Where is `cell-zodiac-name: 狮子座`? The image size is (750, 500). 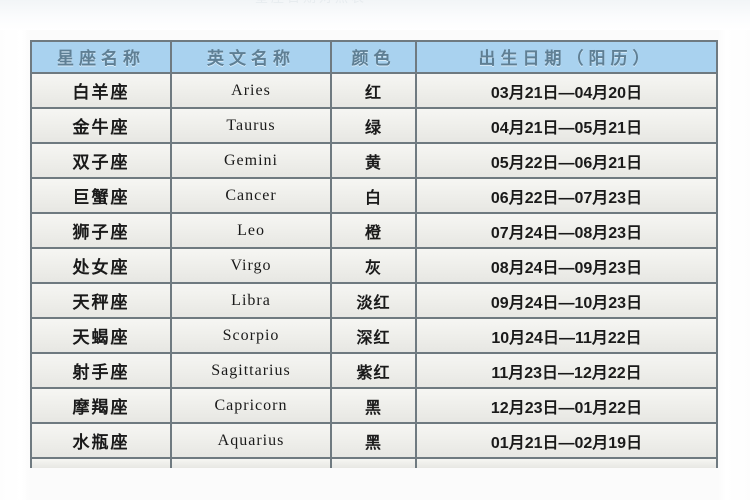 cell-zodiac-name: 狮子座 is located at coordinates (100, 231).